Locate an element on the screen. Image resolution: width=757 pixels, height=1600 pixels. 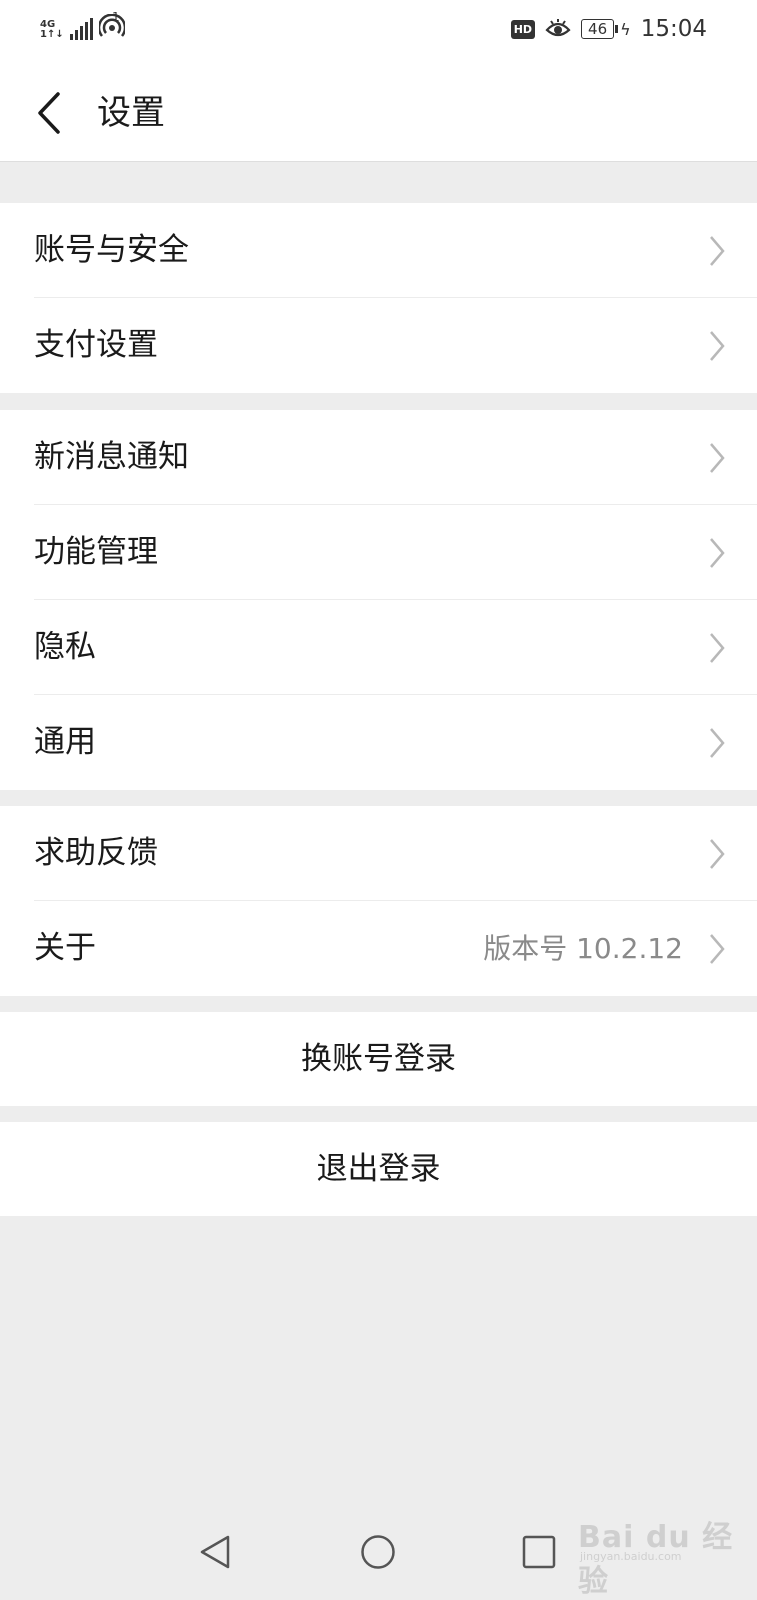
hd-badge: HD is located at coordinates (523, 29).